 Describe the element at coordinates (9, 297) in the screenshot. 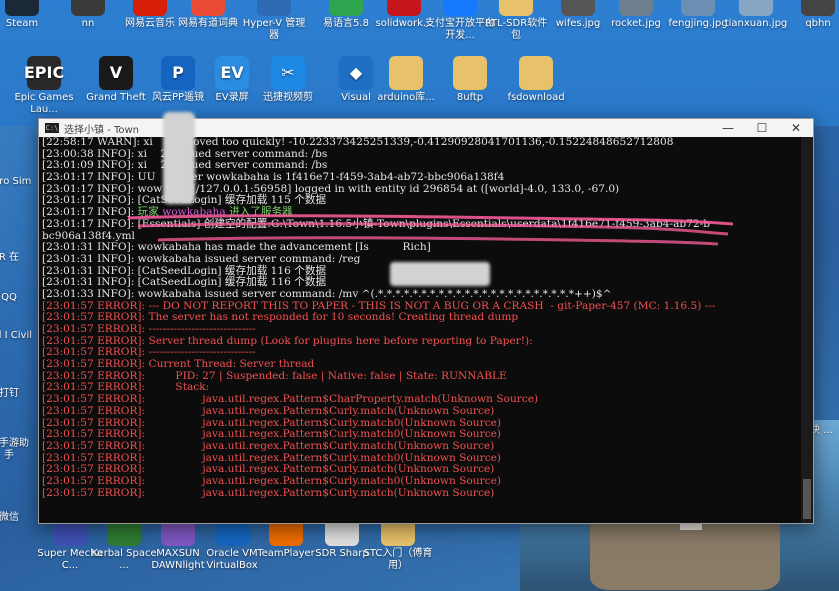

I see `desktop-shortcut-label: QQ` at that location.